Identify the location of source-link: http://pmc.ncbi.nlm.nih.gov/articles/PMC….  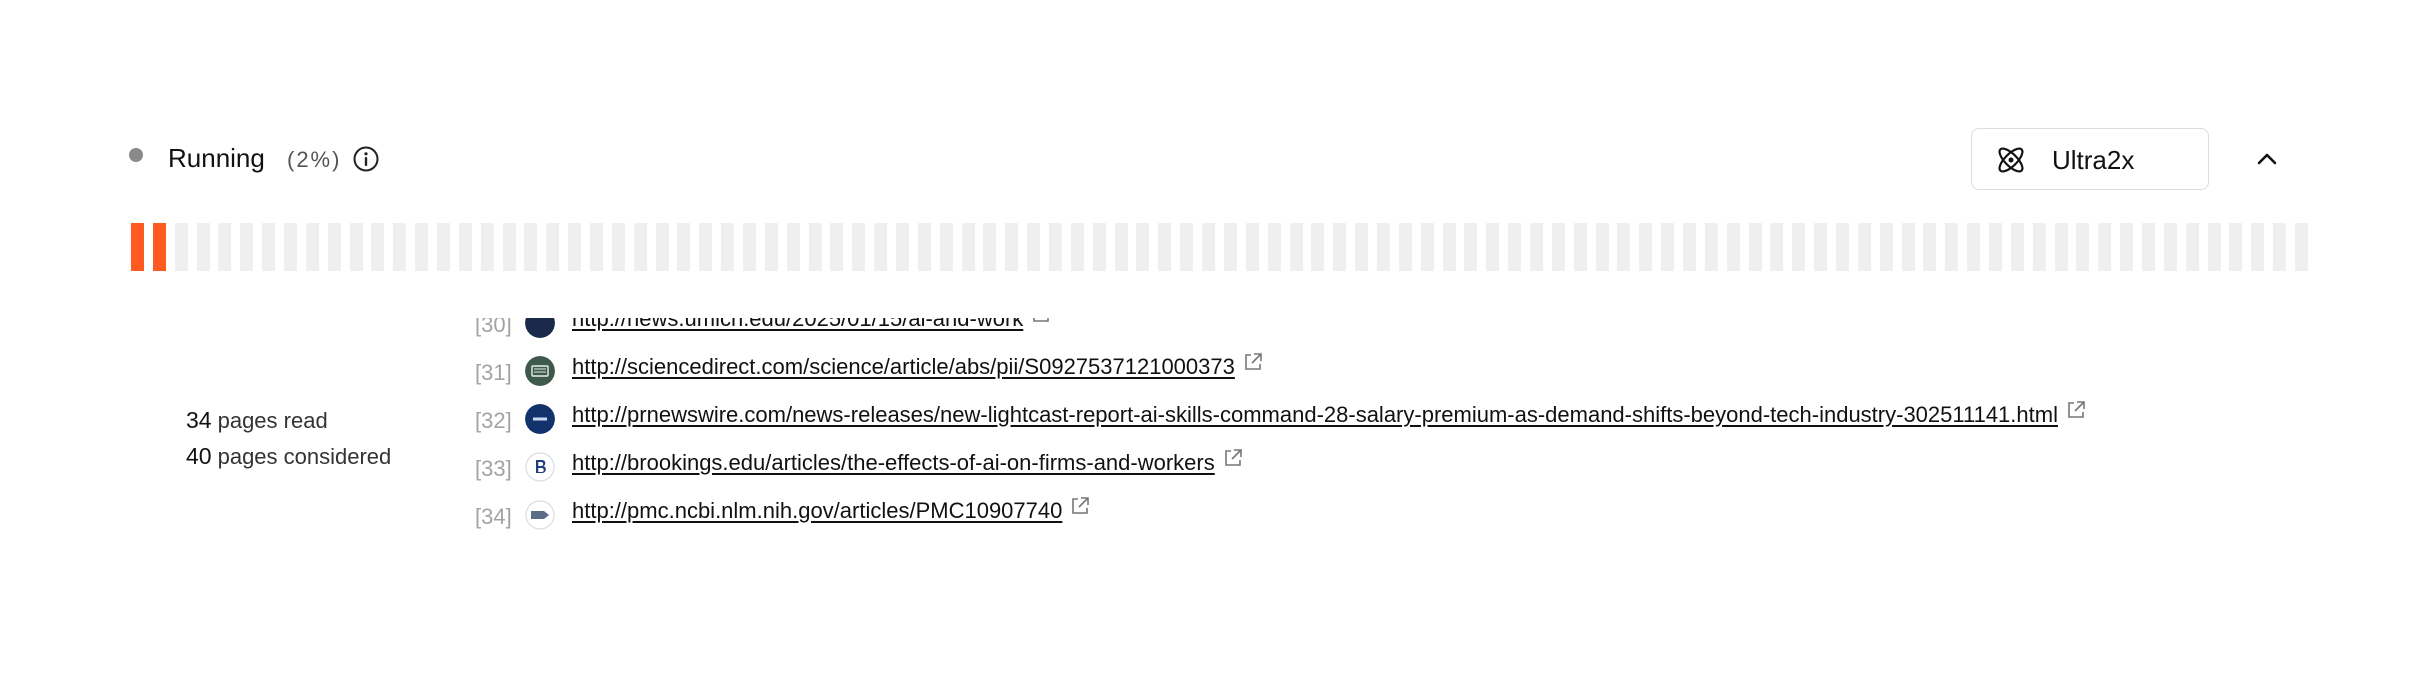
(831, 511).